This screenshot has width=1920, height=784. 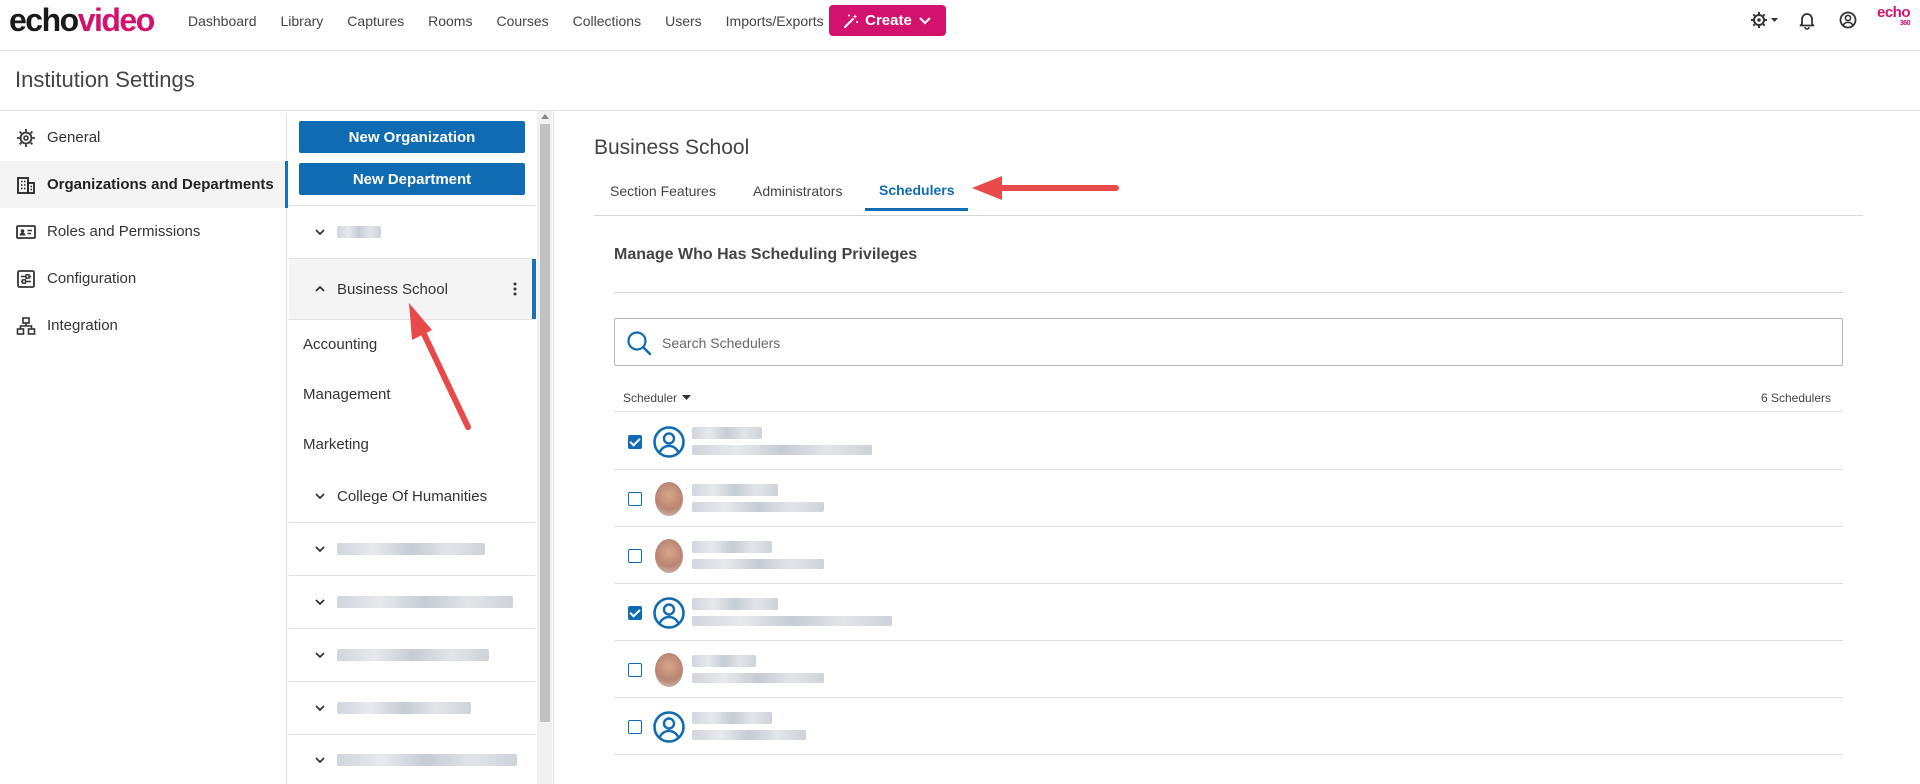 What do you see at coordinates (515, 289) in the screenshot?
I see `more-options-icon` at bounding box center [515, 289].